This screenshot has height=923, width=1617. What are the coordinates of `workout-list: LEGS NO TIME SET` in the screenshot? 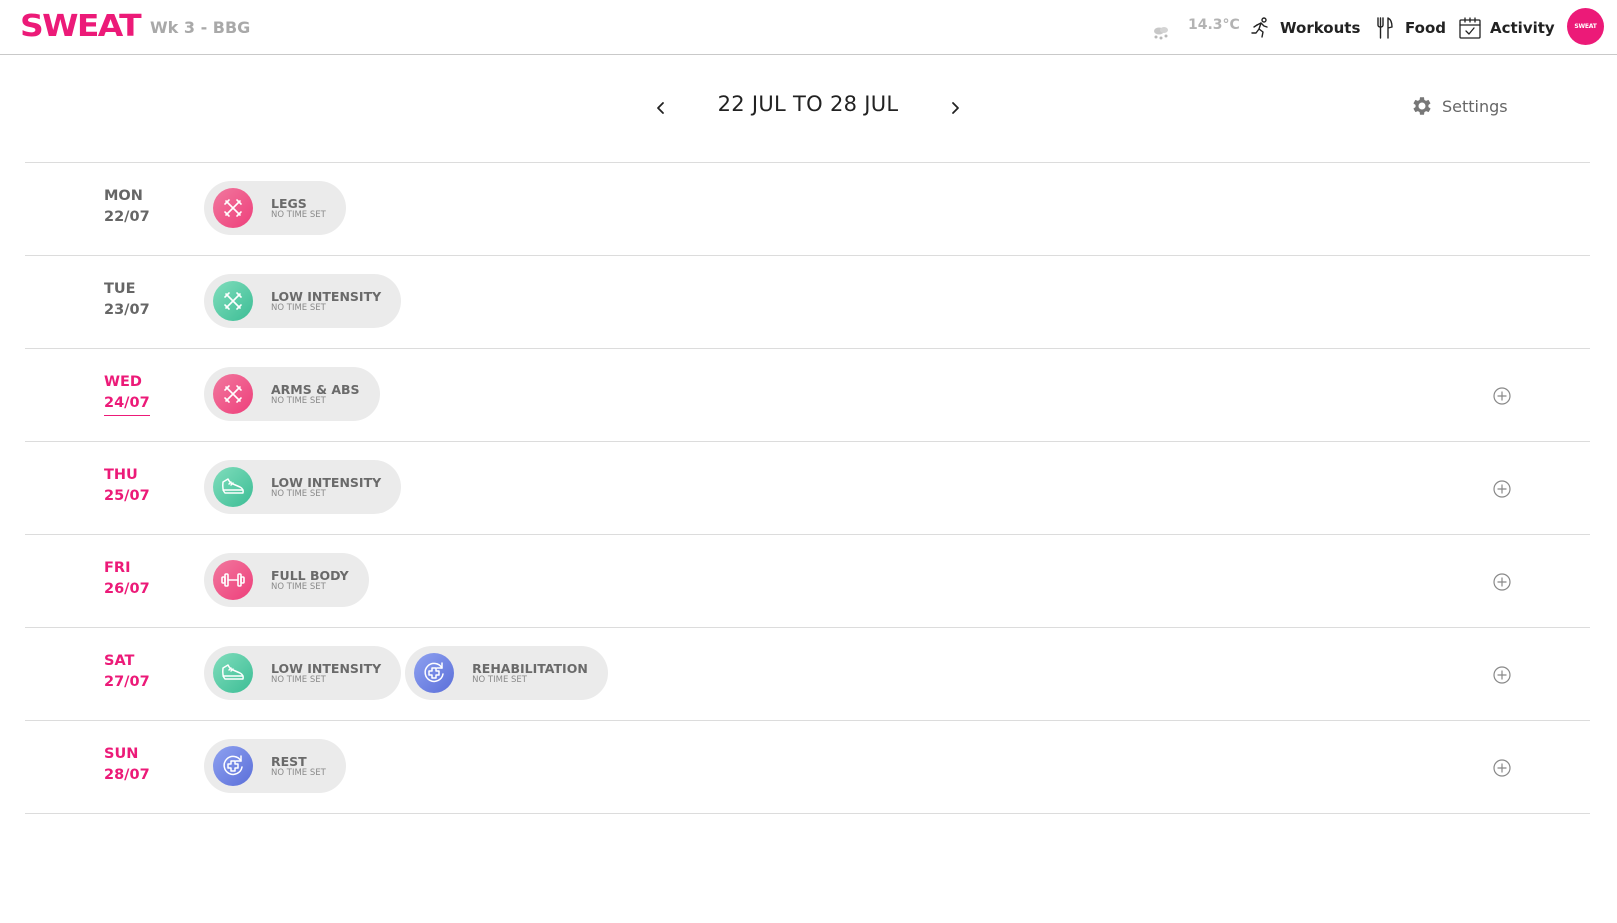 It's located at (275, 208).